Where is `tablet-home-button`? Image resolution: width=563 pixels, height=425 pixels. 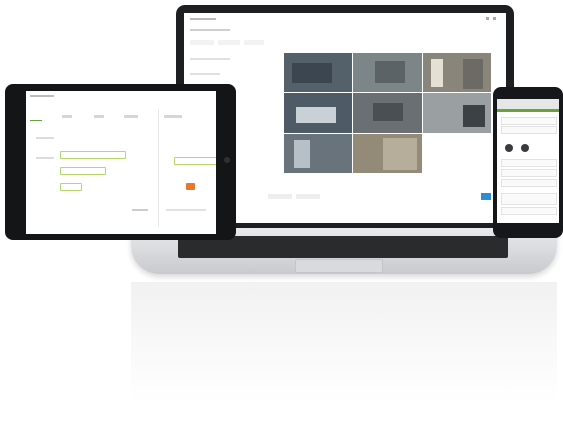
tablet-home-button is located at coordinates (227, 160).